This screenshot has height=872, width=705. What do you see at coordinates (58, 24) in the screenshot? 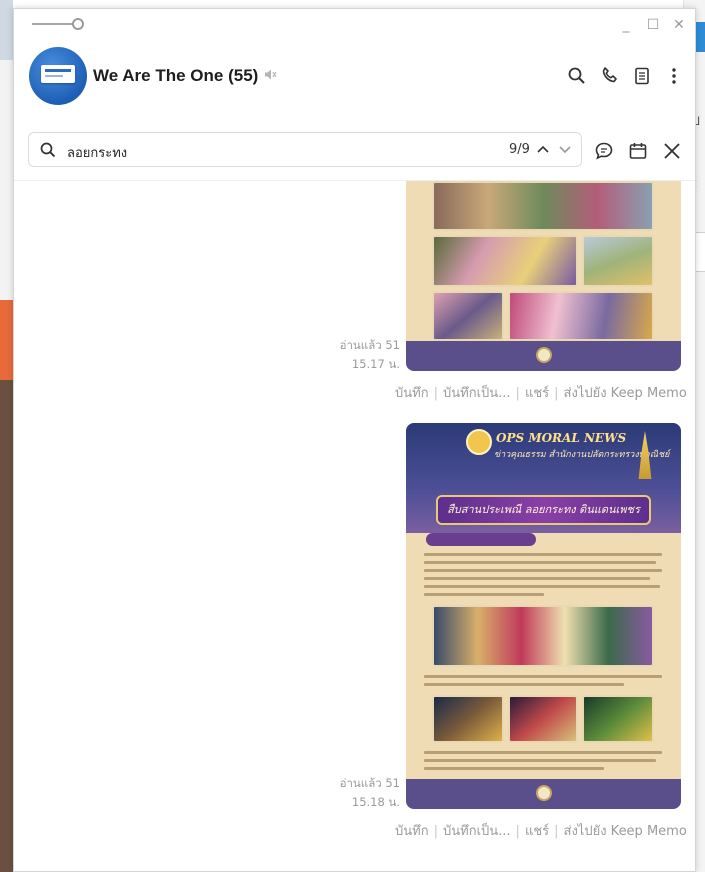
I see `opacity-slider` at bounding box center [58, 24].